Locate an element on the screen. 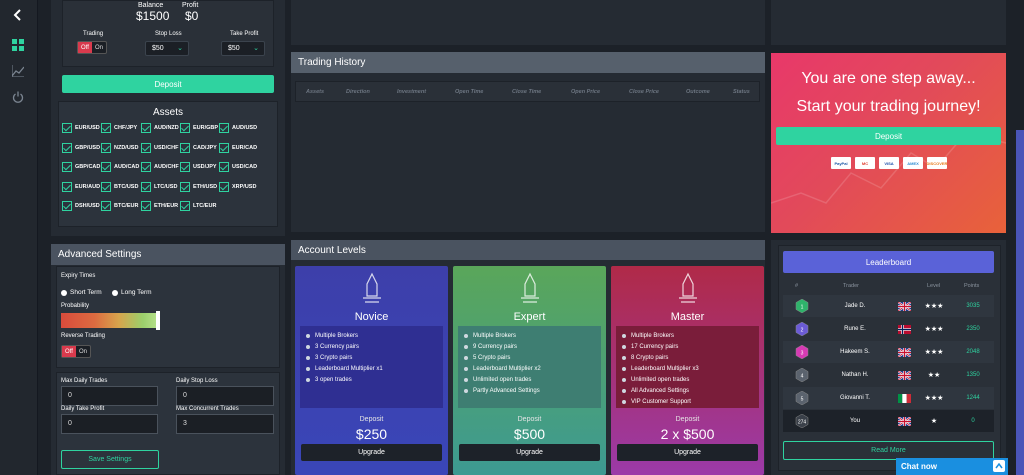 The width and height of the screenshot is (1024, 475). daily-stop-loss-input: 0 is located at coordinates (225, 396).